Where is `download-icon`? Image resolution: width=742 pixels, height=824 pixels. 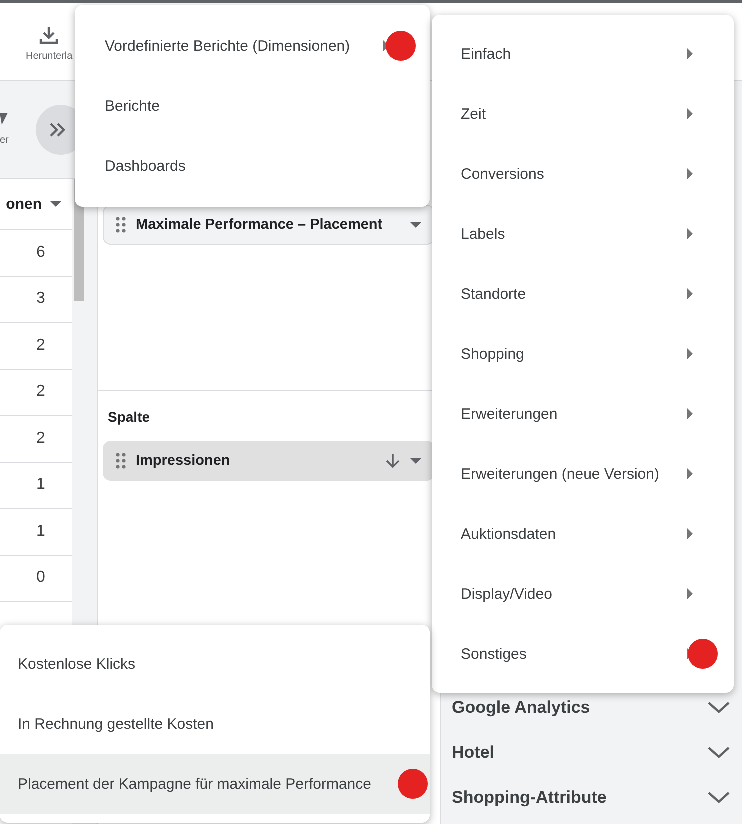
download-icon is located at coordinates (49, 35).